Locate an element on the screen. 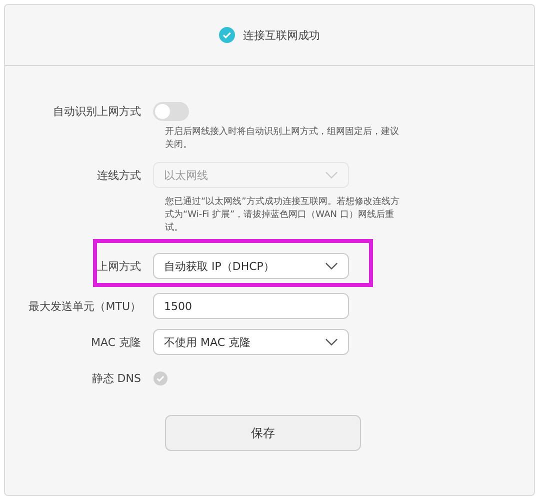 The width and height of the screenshot is (539, 500). input-field: 1500 is located at coordinates (251, 306).